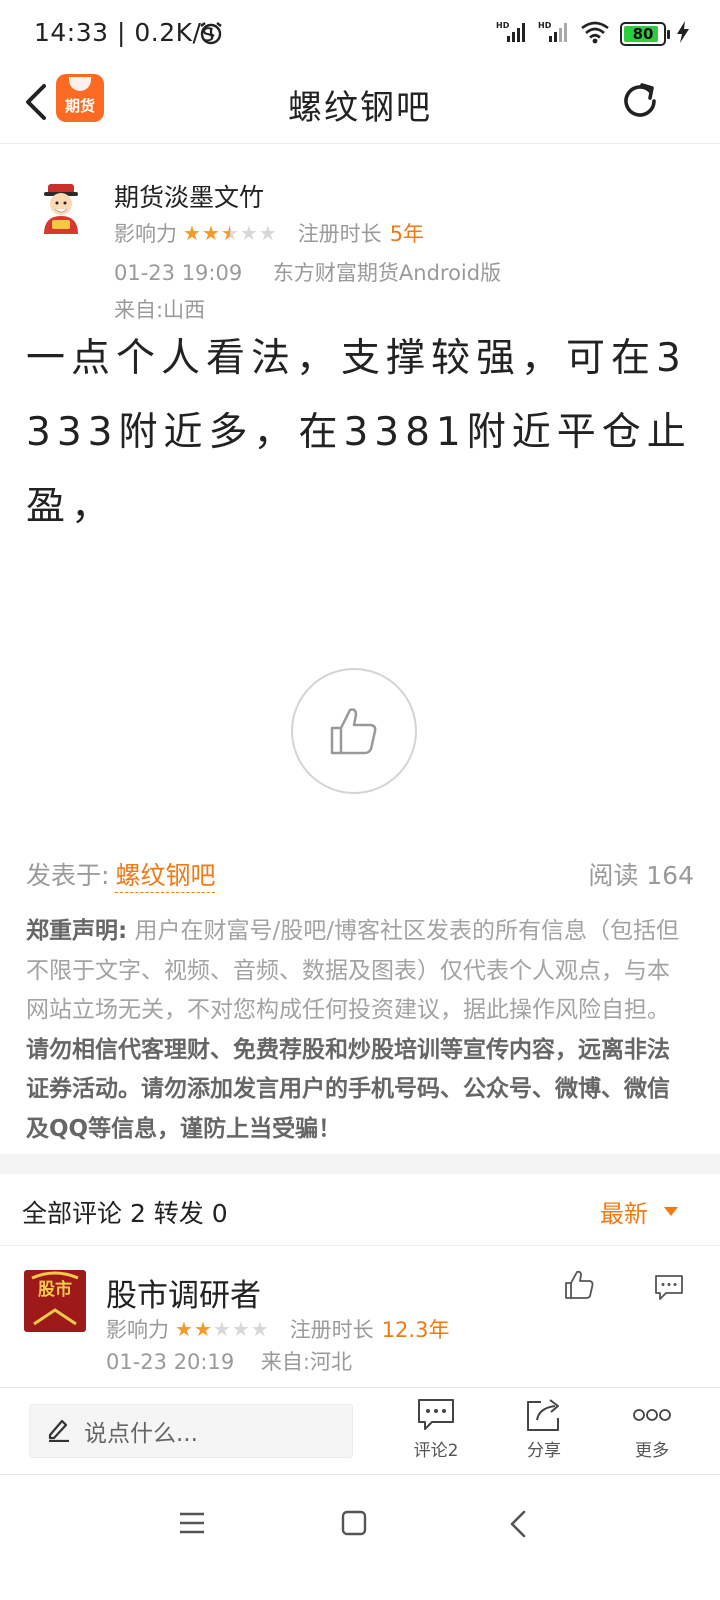 Image resolution: width=720 pixels, height=1600 pixels. What do you see at coordinates (436, 1415) in the screenshot?
I see `comment-bubble-icon` at bounding box center [436, 1415].